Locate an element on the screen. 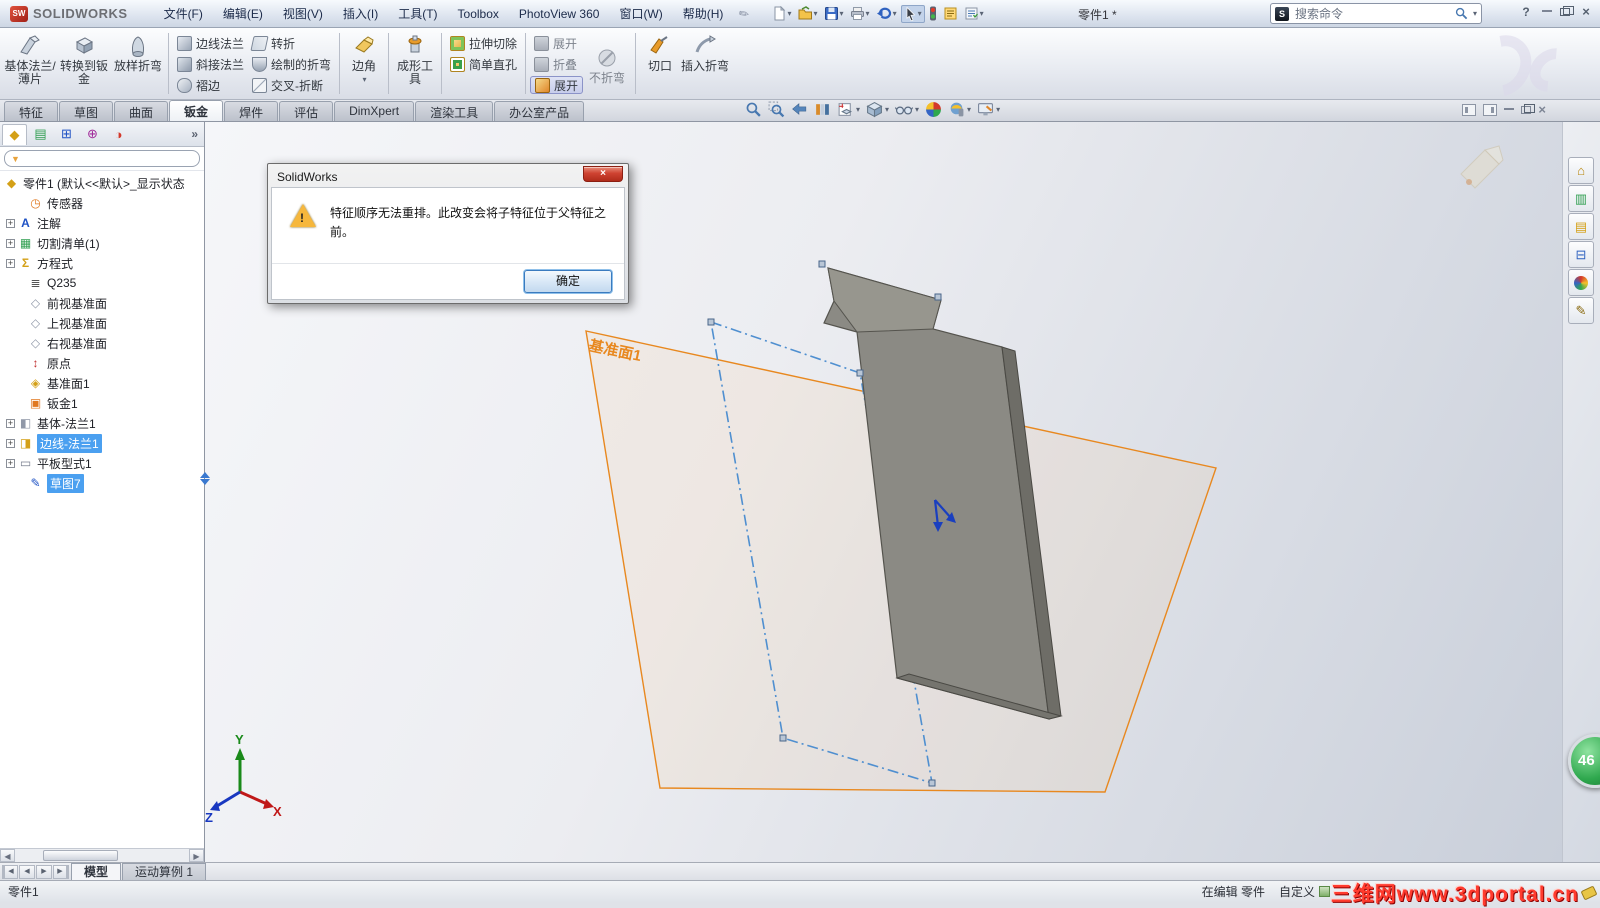 Image resolution: width=1600 pixels, height=908 pixels. tree-item-cutlist: + ▦ 切割清单(1) is located at coordinates (102, 243).